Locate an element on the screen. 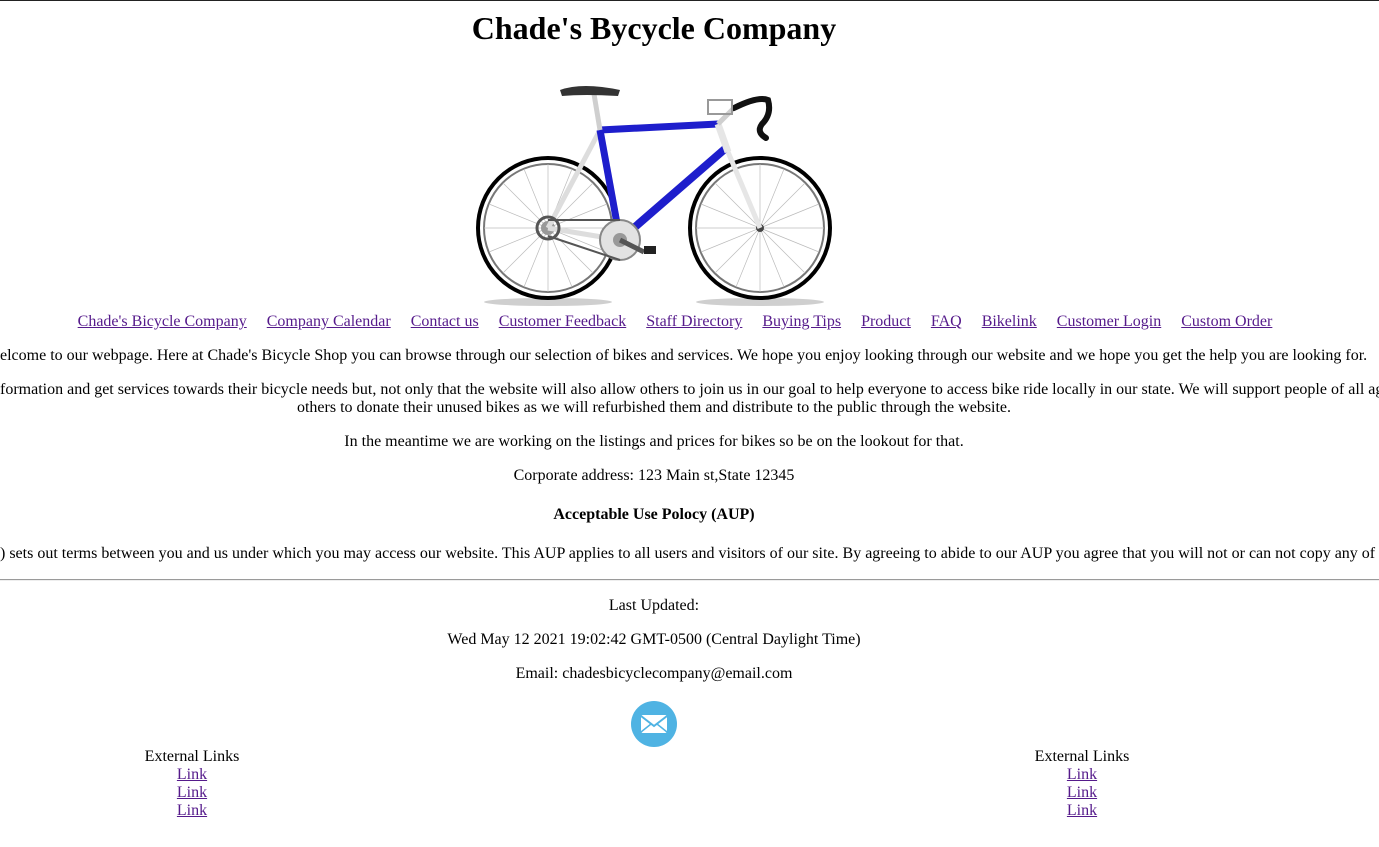  nav-link-buying-tips: Buying Tips is located at coordinates (801, 321).